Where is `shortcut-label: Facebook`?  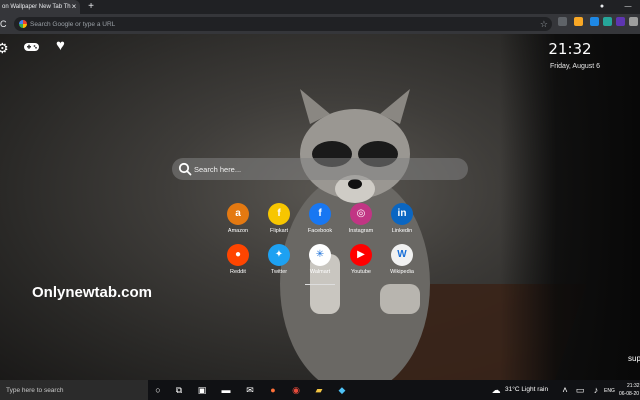 shortcut-label: Facebook is located at coordinates (320, 231).